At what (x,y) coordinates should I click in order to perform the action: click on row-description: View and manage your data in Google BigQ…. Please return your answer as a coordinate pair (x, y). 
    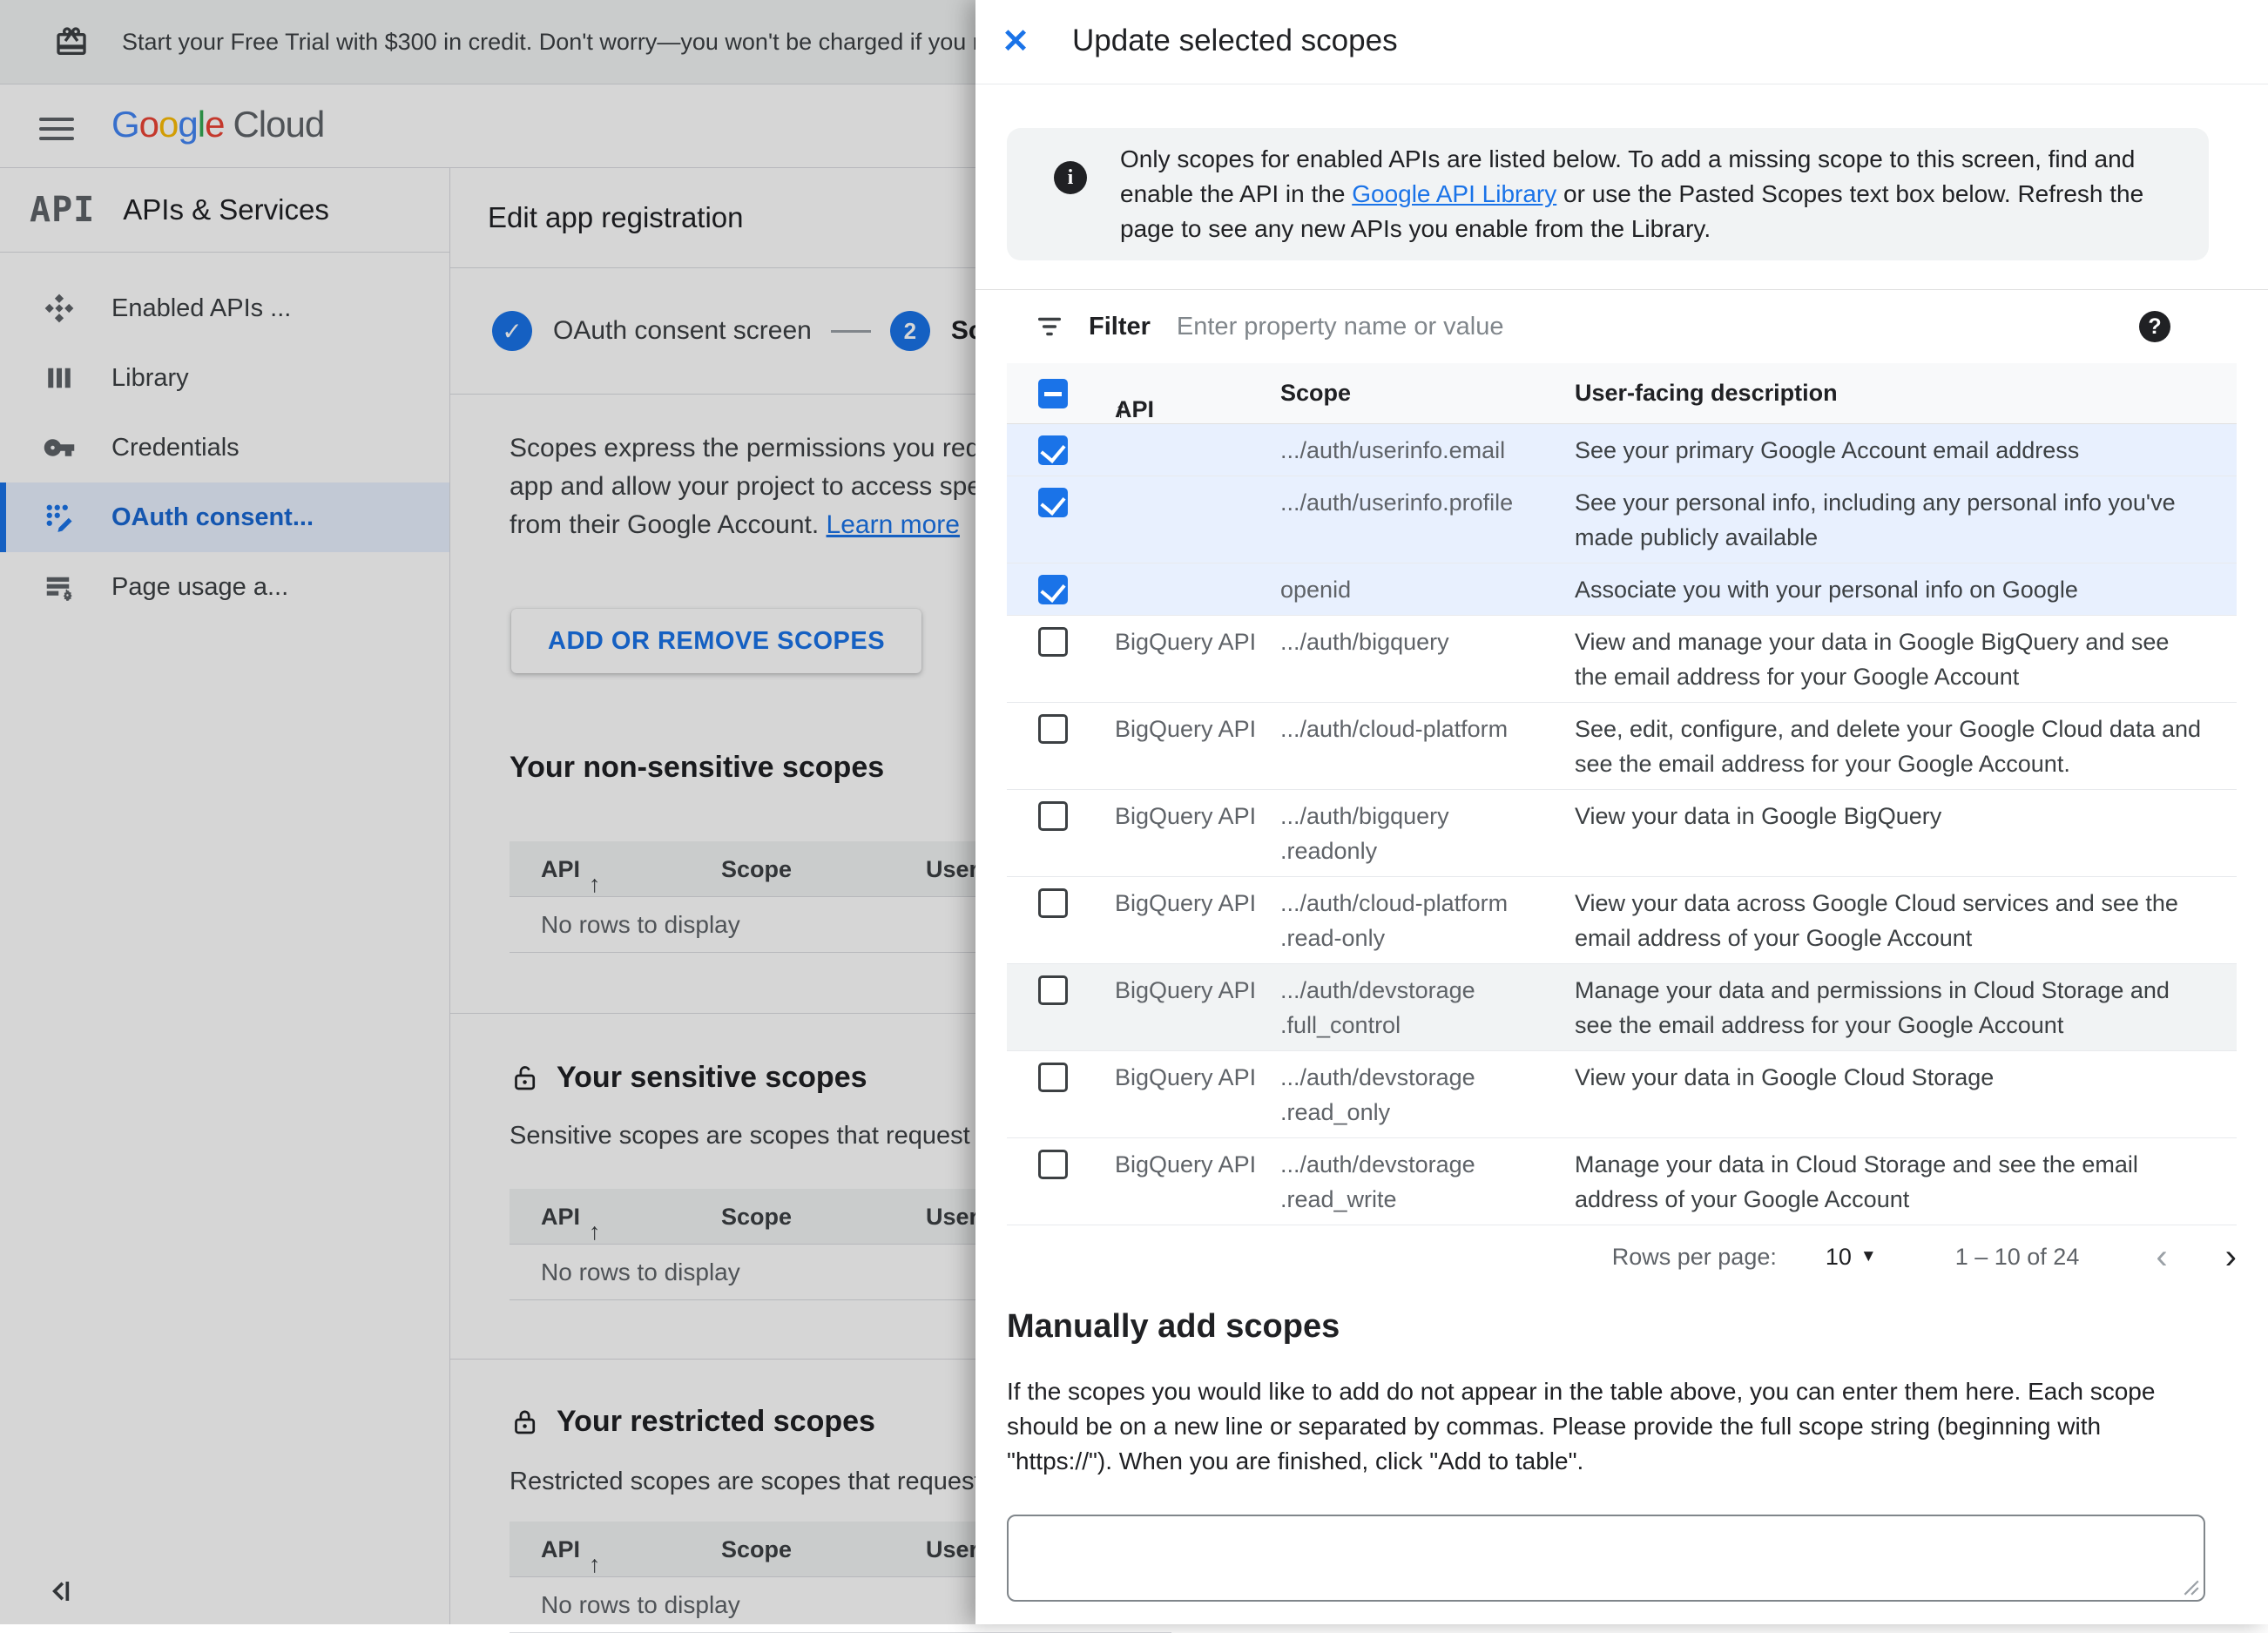
    Looking at the image, I should click on (1891, 659).